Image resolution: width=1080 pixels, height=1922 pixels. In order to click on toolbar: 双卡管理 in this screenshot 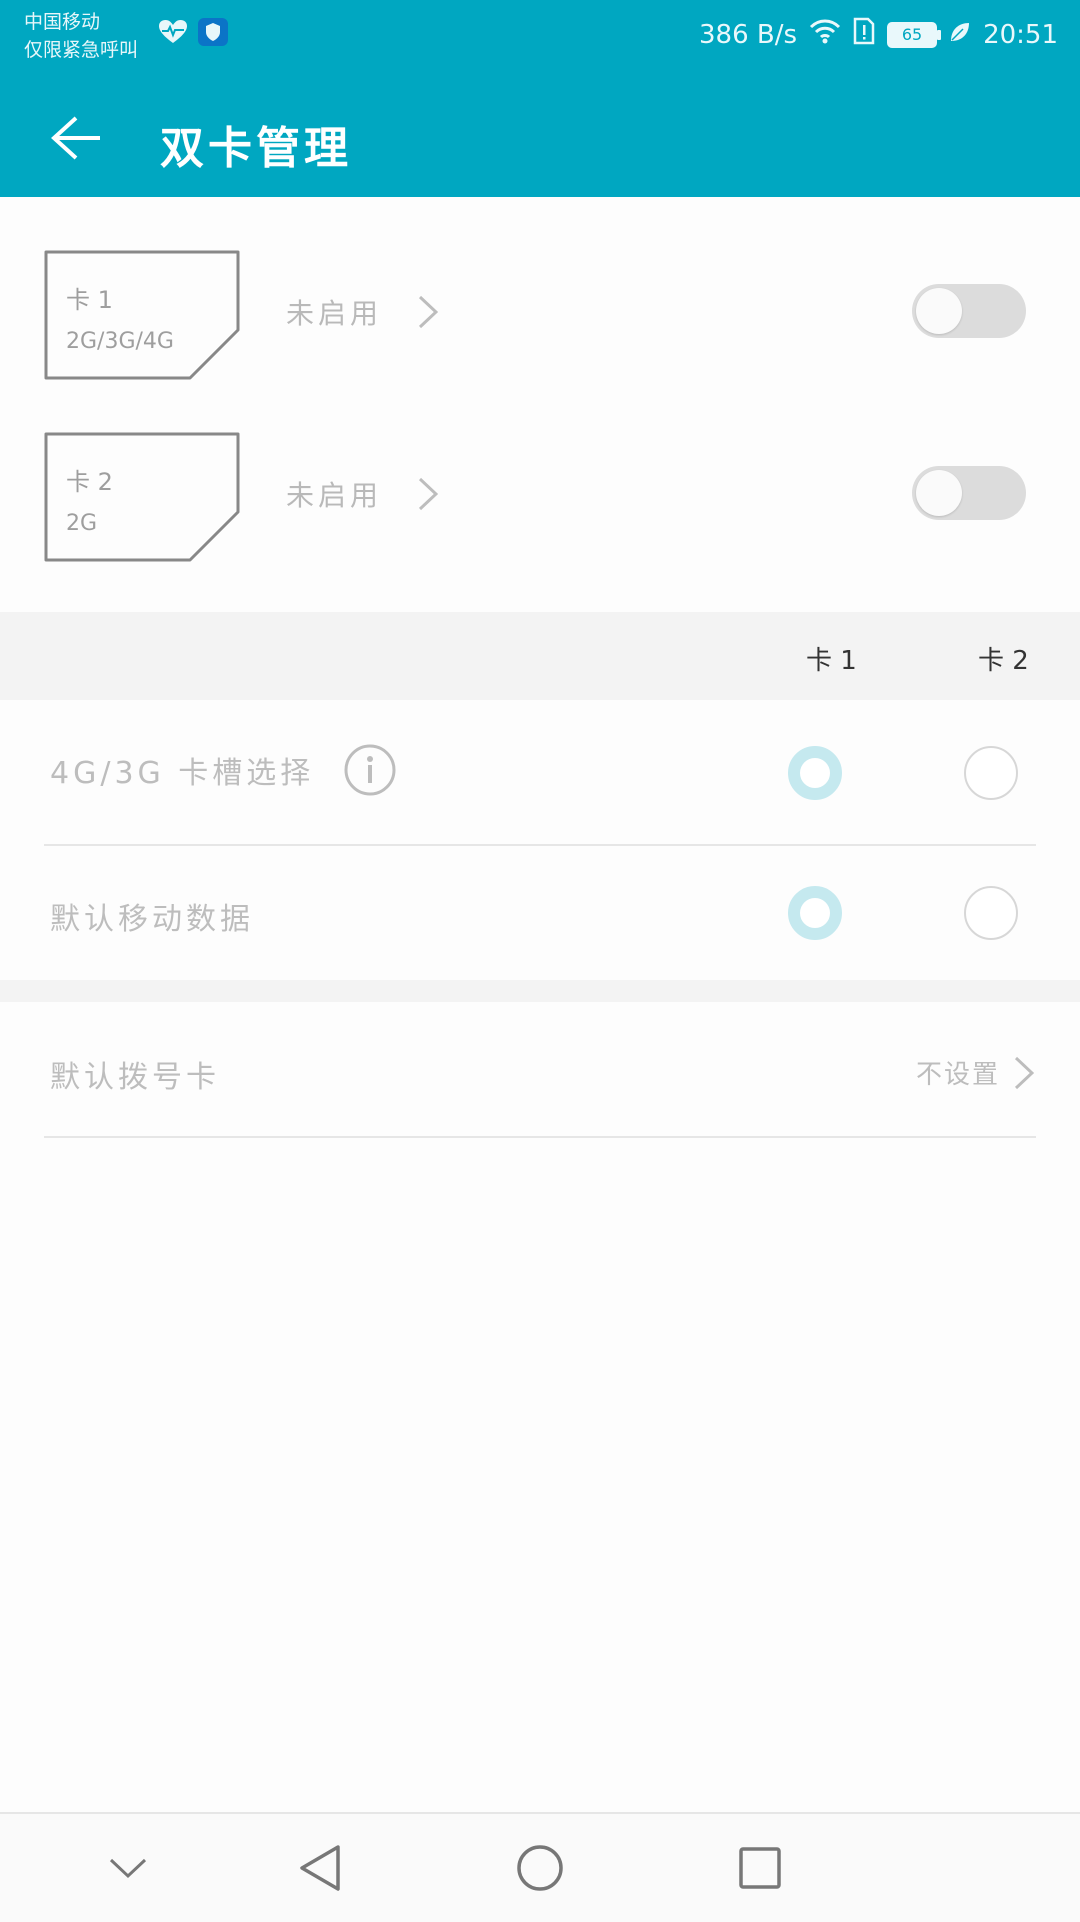, I will do `click(540, 138)`.